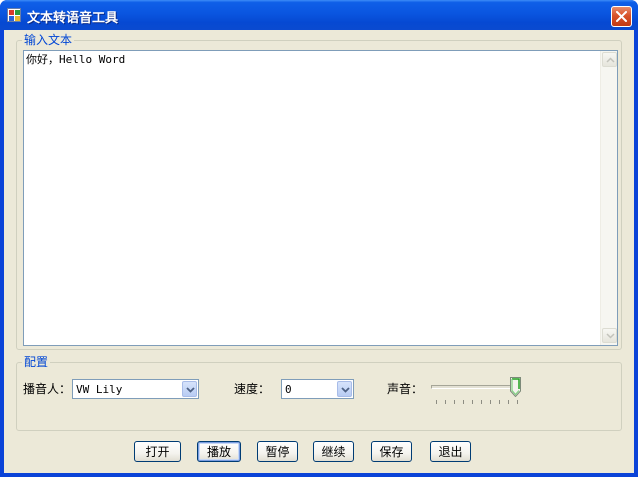 The height and width of the screenshot is (477, 638). Describe the element at coordinates (317, 389) in the screenshot. I see `speed-select: 0` at that location.